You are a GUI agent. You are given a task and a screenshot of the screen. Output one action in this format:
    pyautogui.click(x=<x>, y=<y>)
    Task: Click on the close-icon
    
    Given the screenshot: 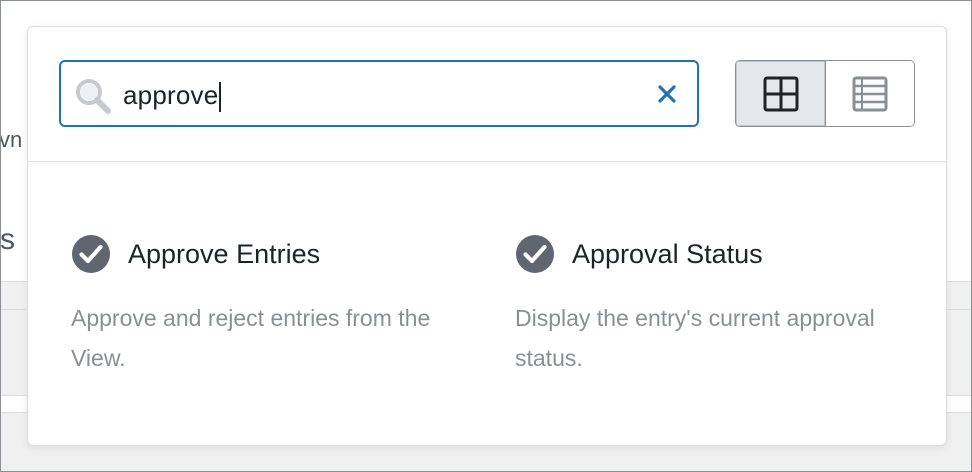 What is the action you would take?
    pyautogui.click(x=667, y=94)
    